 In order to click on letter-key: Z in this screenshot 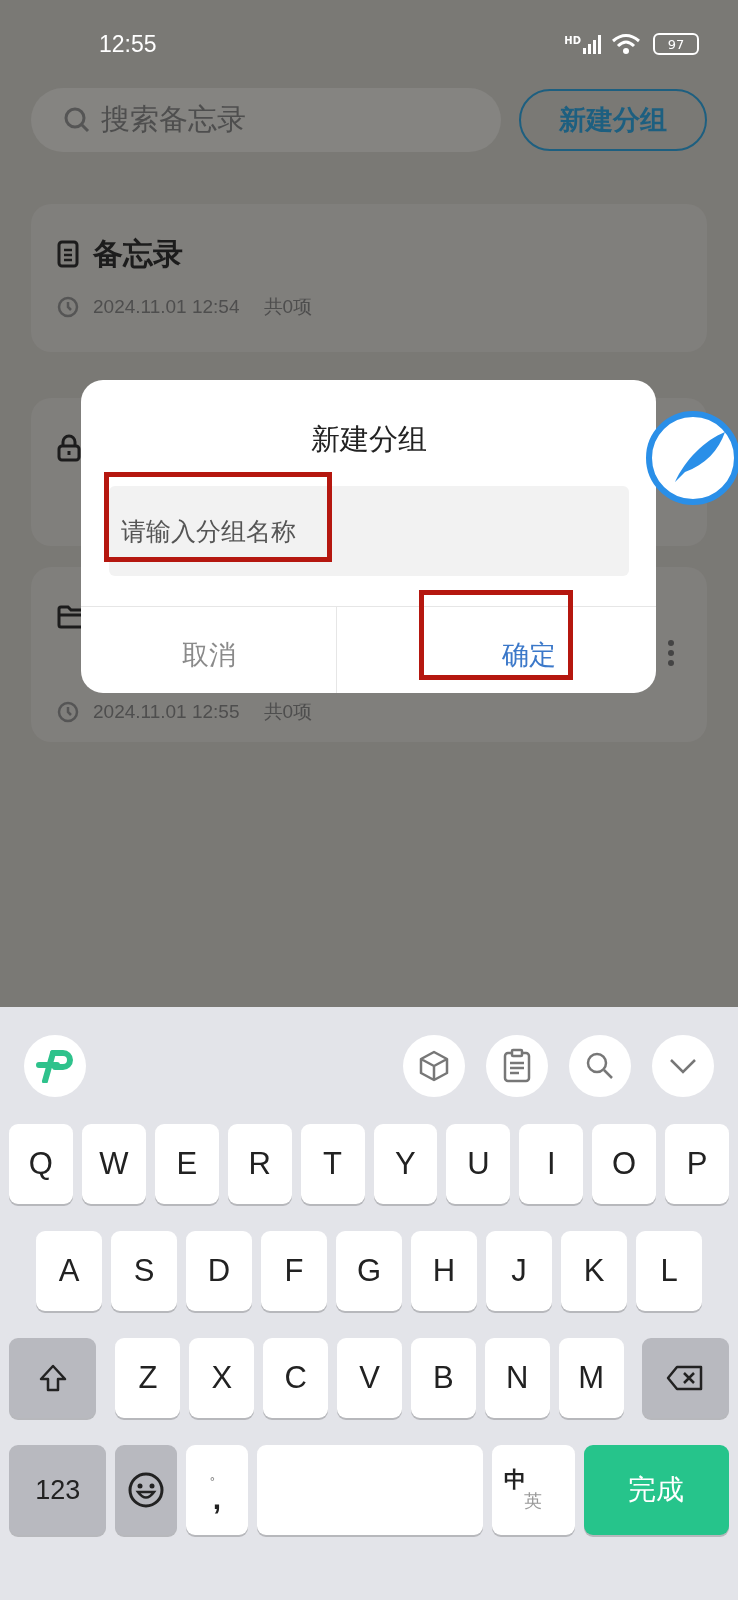, I will do `click(148, 1378)`.